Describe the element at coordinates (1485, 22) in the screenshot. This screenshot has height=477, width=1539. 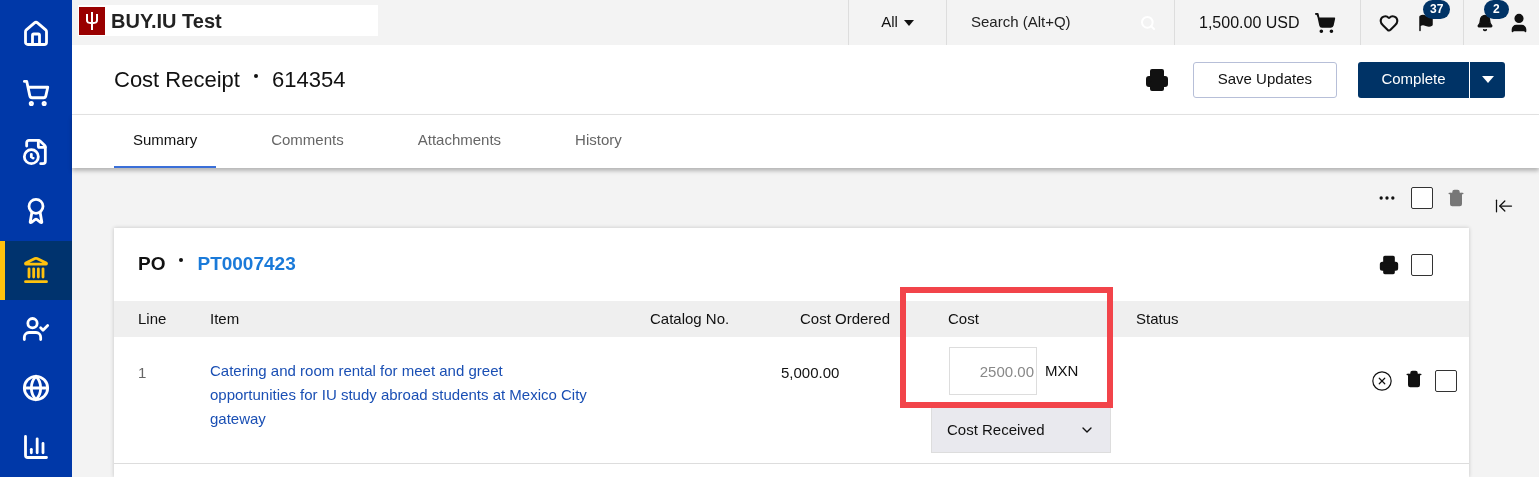
I see `bell-icon` at that location.